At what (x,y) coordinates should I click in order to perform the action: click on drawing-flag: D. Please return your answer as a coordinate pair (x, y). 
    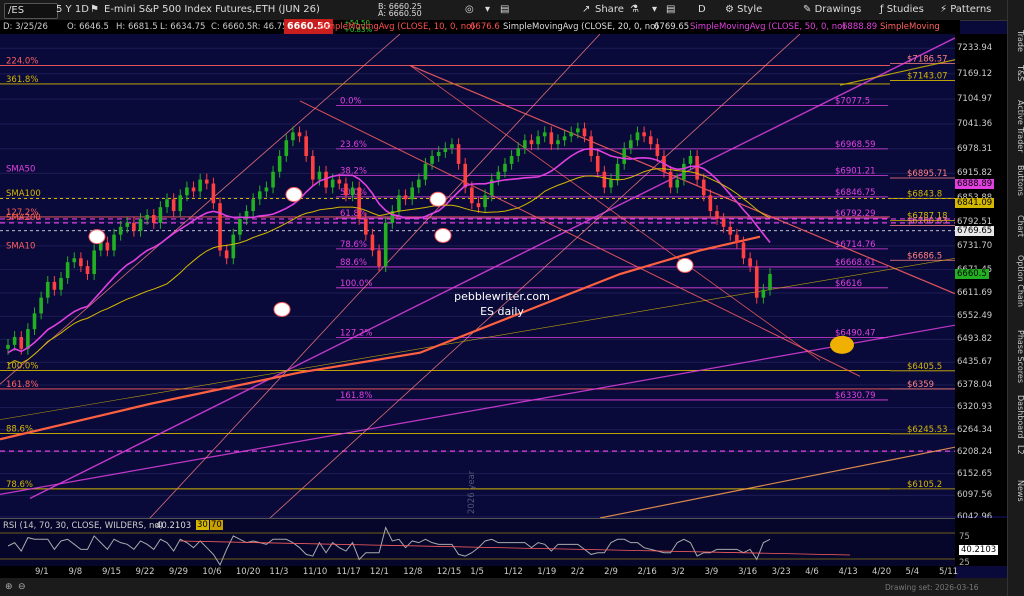
    Looking at the image, I should click on (702, 10).